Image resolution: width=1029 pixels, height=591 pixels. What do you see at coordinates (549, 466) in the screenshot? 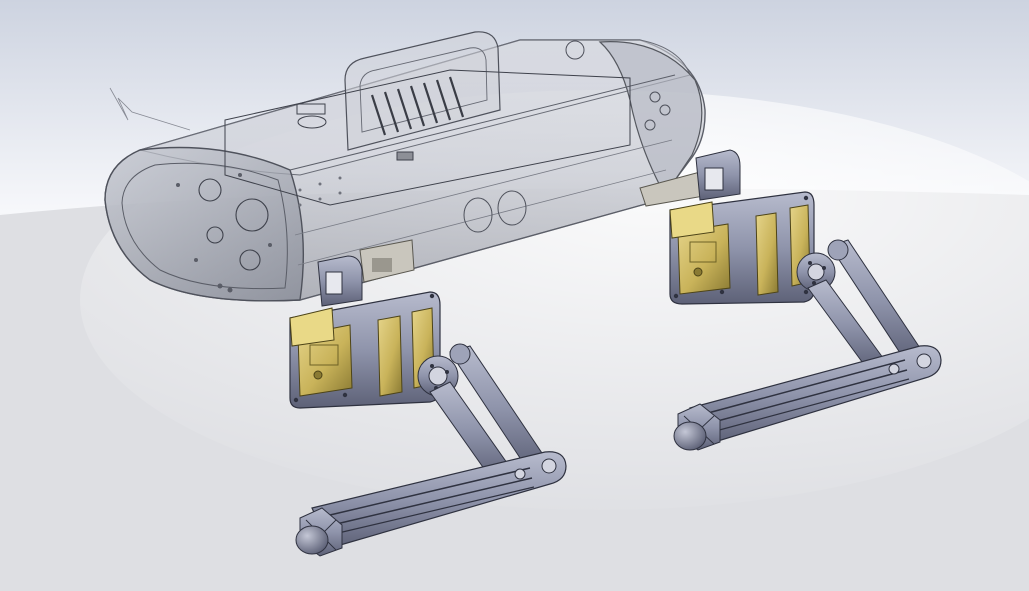
I see `front-shin-joint` at bounding box center [549, 466].